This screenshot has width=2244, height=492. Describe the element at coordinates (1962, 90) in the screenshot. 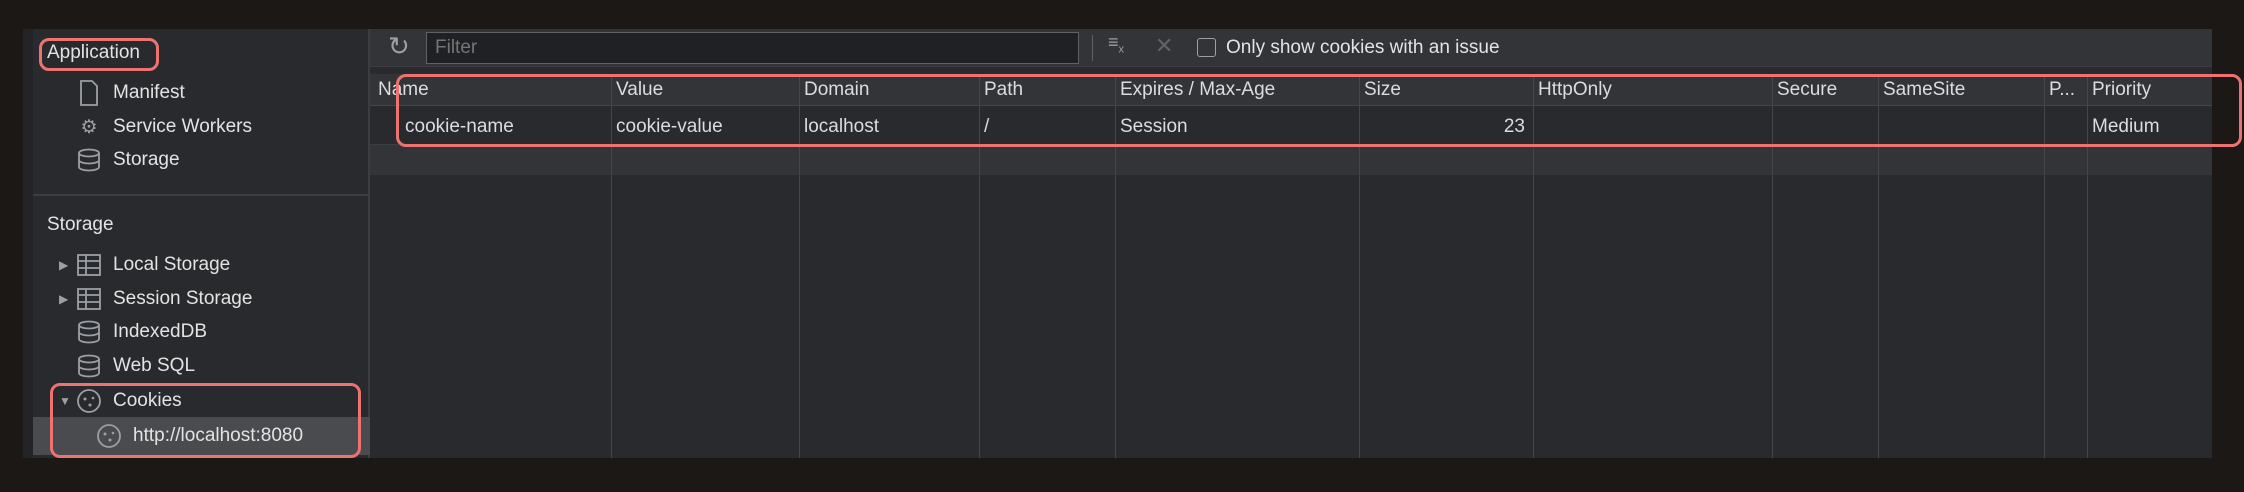

I see `column-header: SameSite` at that location.